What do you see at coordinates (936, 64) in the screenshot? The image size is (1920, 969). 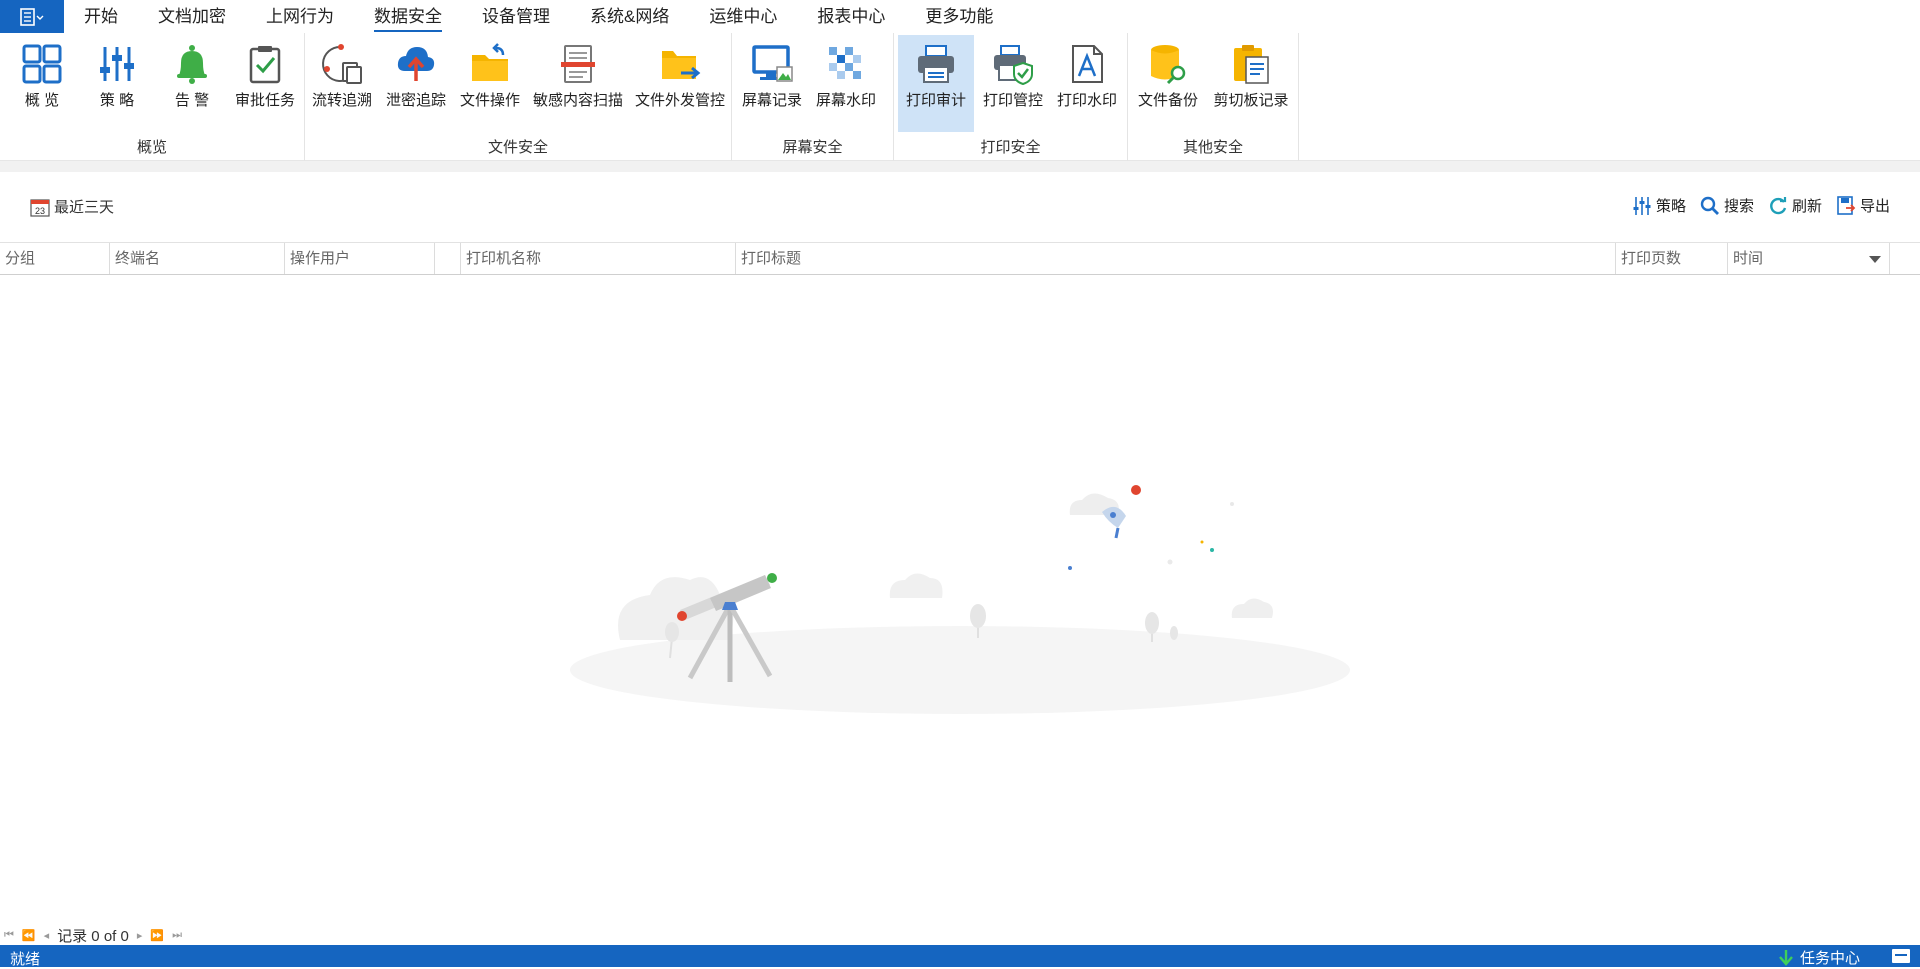 I see `printer-icon` at bounding box center [936, 64].